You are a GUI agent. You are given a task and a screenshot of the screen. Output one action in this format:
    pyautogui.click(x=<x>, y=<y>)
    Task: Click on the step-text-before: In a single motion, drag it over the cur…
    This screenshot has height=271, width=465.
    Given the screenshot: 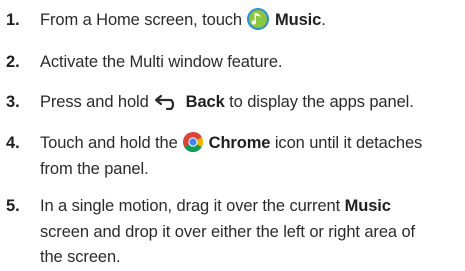 What is the action you would take?
    pyautogui.click(x=190, y=206)
    